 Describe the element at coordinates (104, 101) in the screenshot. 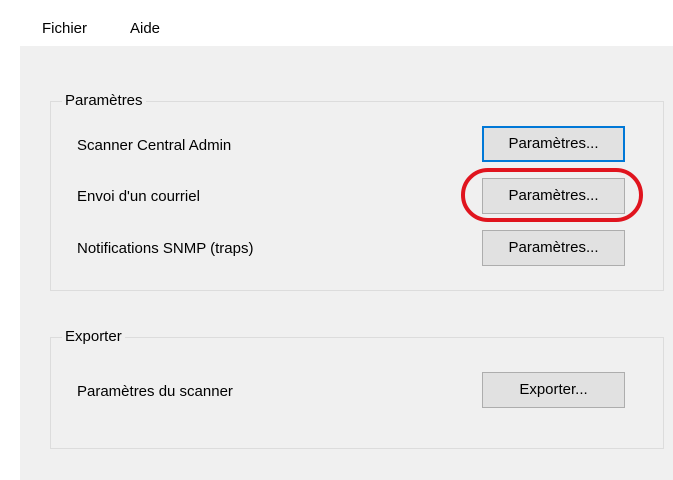

I see `settings-group-title: Paramètres` at that location.